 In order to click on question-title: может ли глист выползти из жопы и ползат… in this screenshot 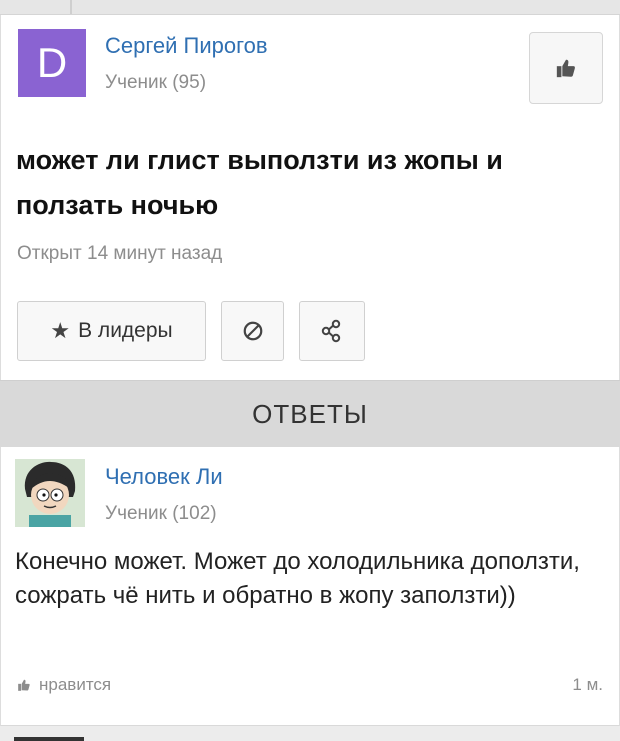, I will do `click(259, 182)`.